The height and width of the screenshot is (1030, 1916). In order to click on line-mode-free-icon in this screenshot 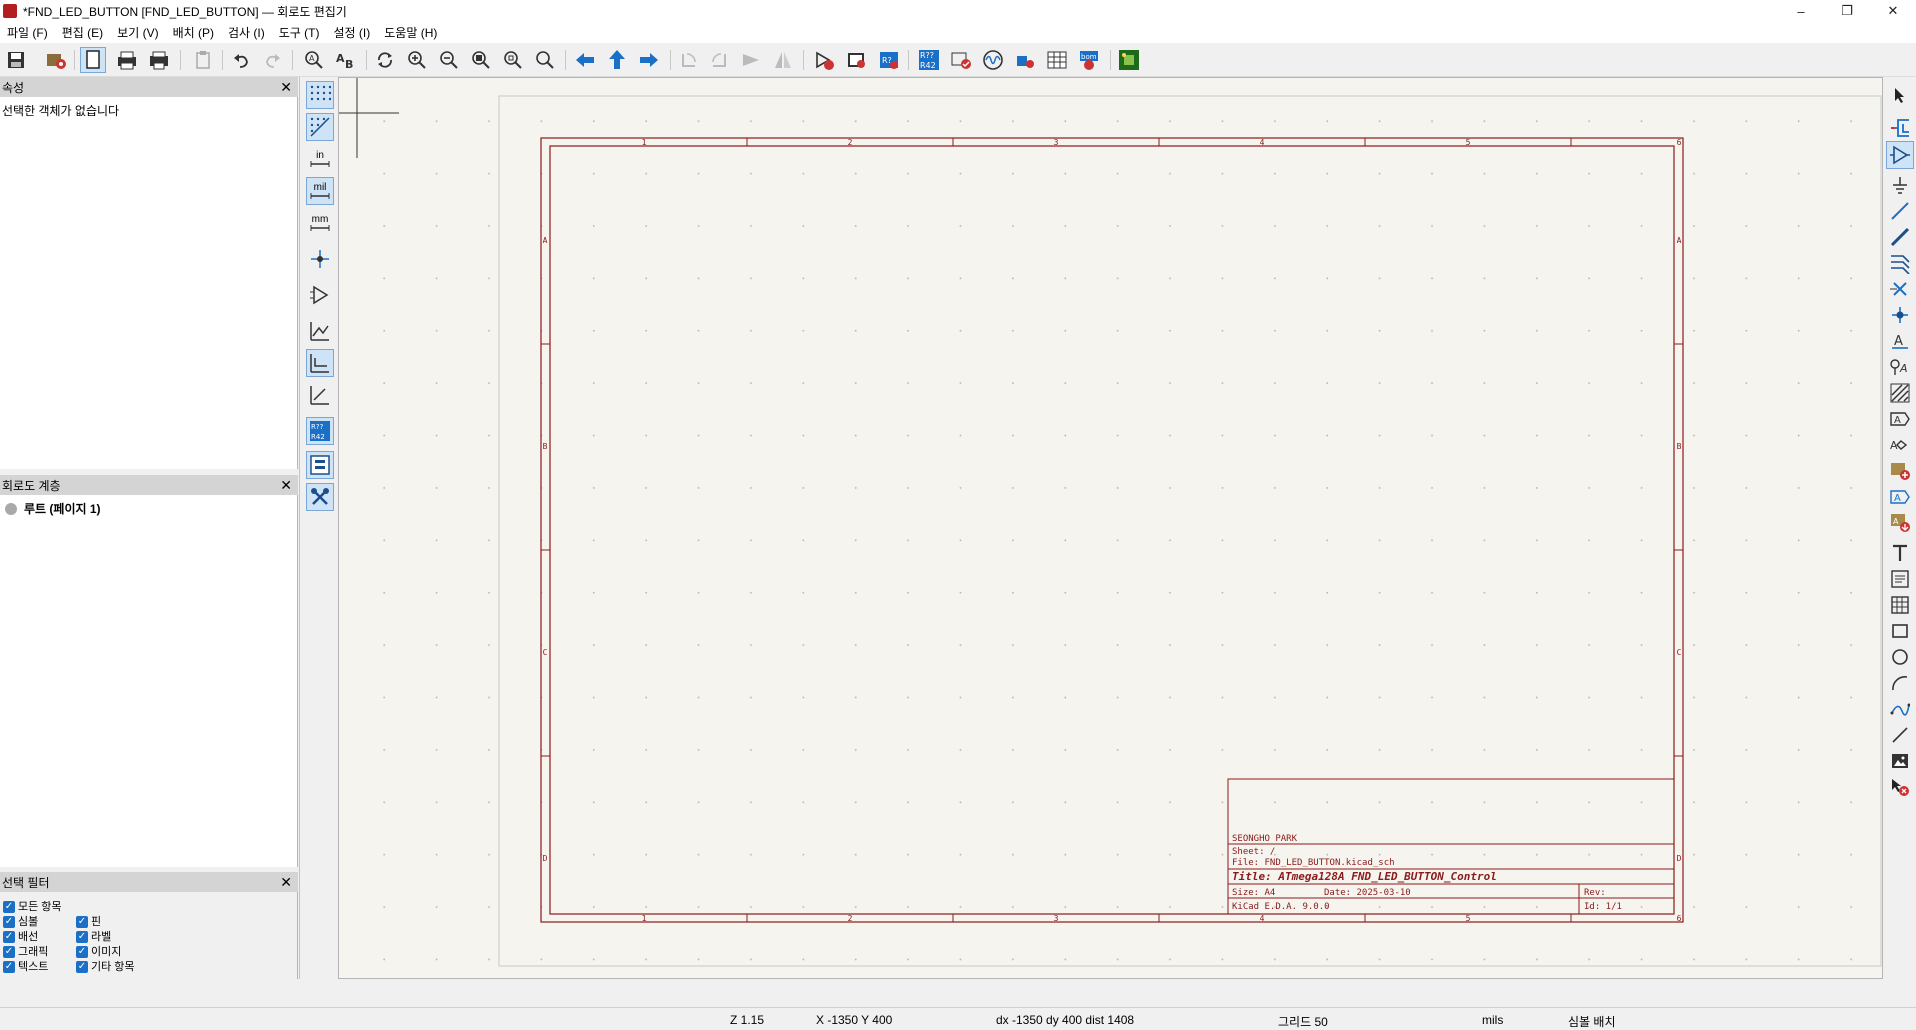, I will do `click(320, 331)`.